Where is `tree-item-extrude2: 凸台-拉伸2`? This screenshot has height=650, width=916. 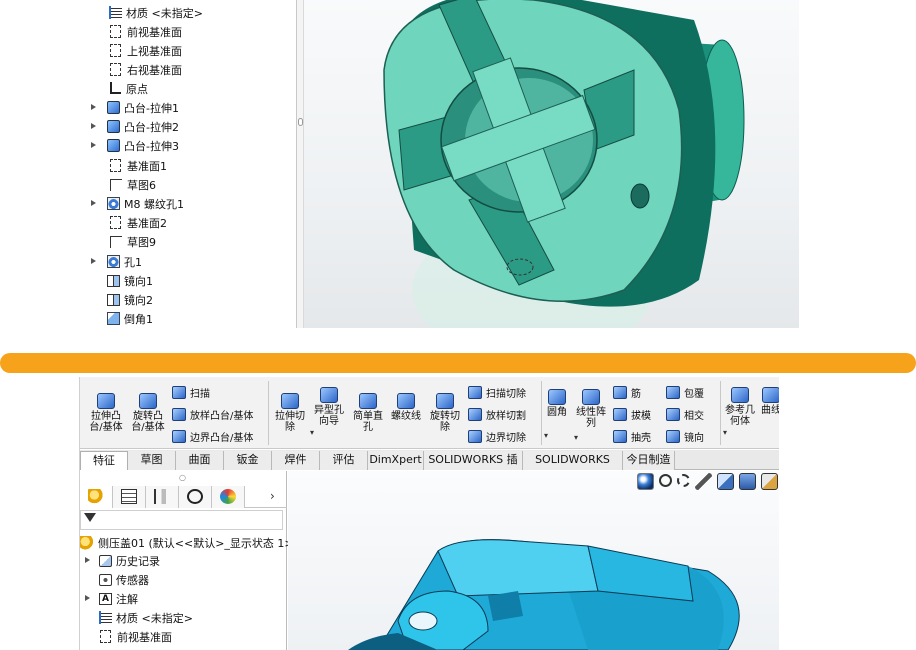 tree-item-extrude2: 凸台-拉伸2 is located at coordinates (142, 126).